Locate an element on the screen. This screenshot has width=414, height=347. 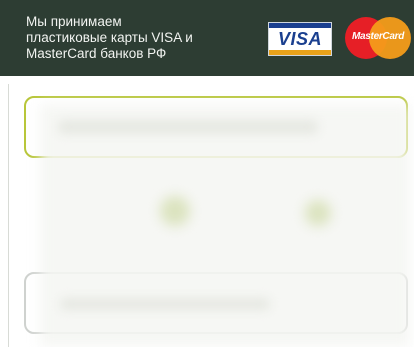
mastercard-logo: MasterCard is located at coordinates (378, 38).